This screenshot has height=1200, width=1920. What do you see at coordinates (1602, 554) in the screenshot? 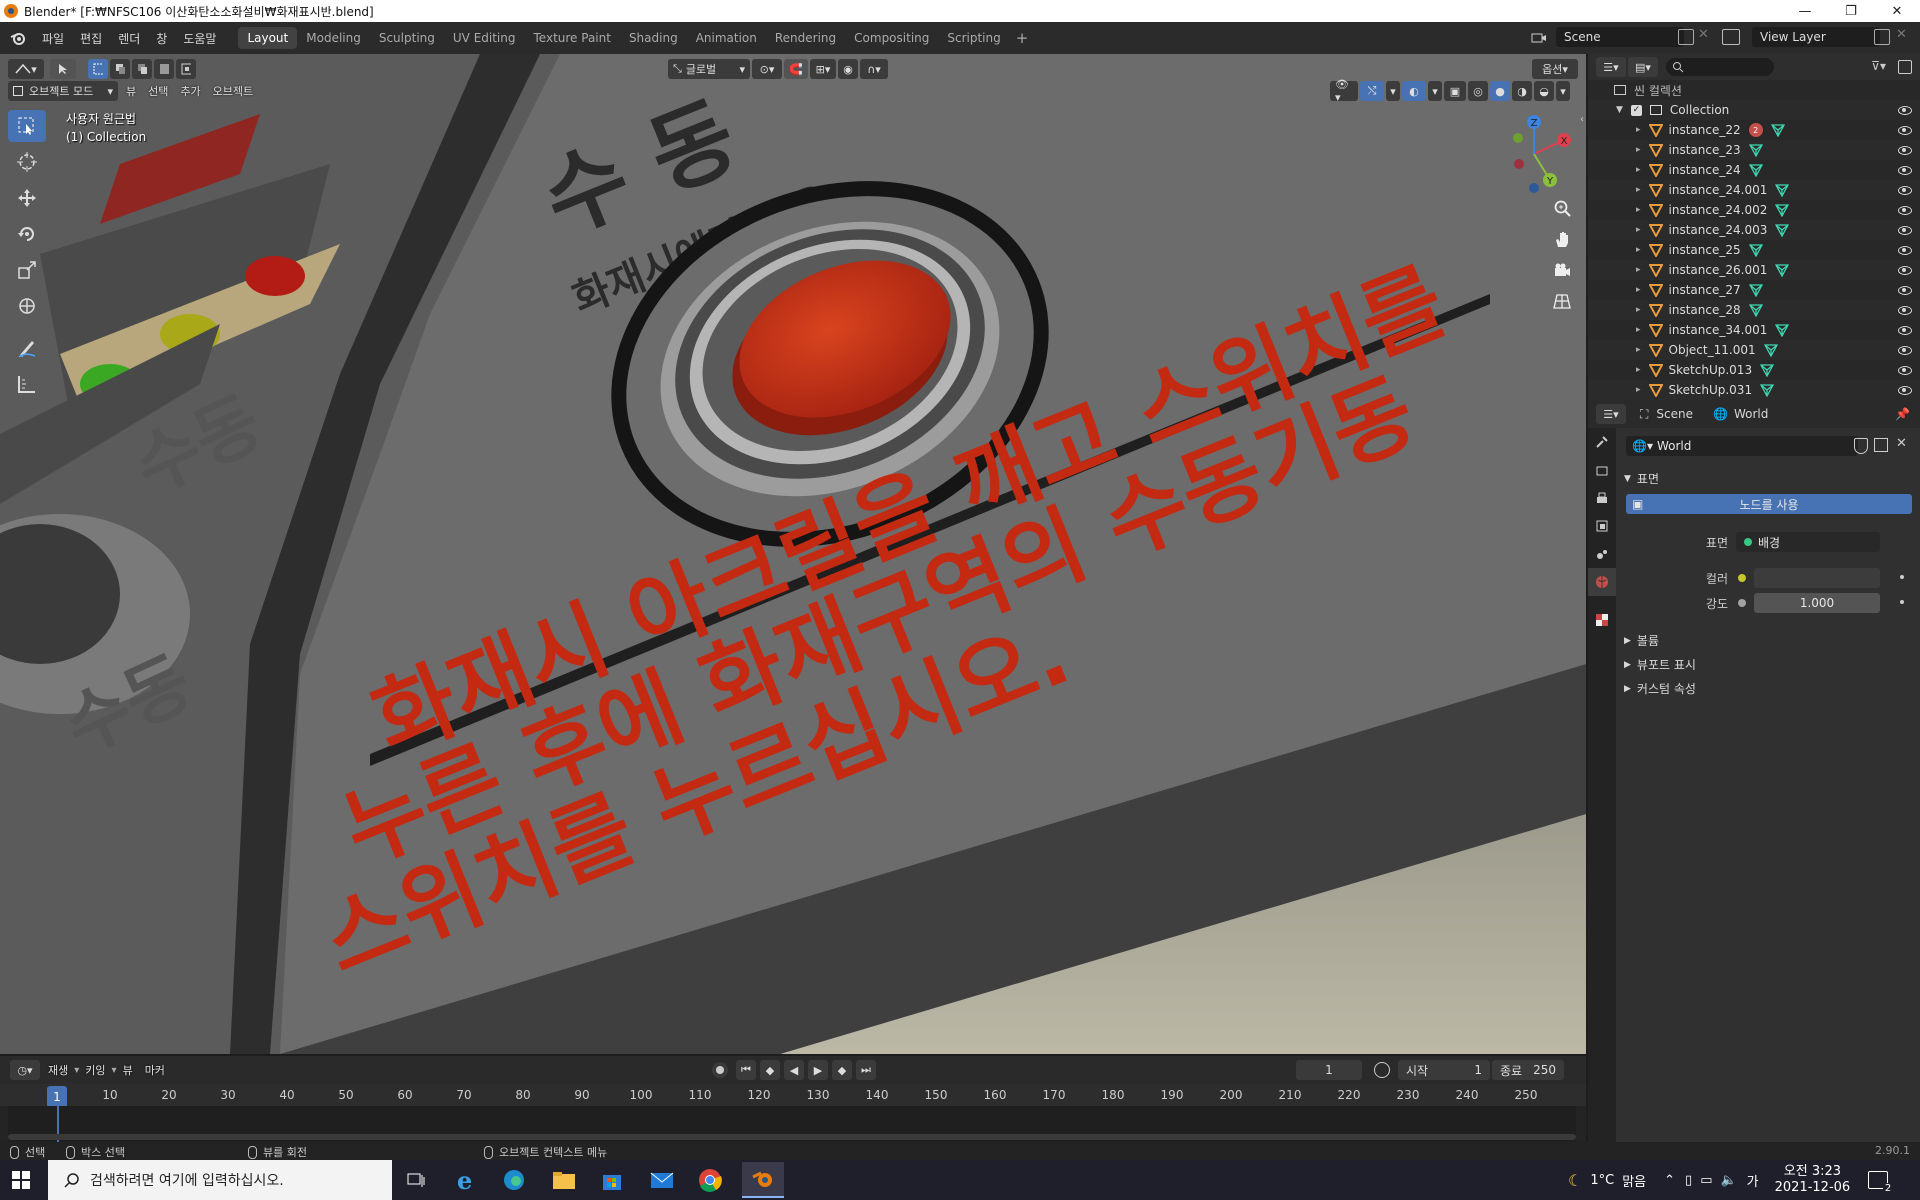
I see `scene-properties-tab-icon` at bounding box center [1602, 554].